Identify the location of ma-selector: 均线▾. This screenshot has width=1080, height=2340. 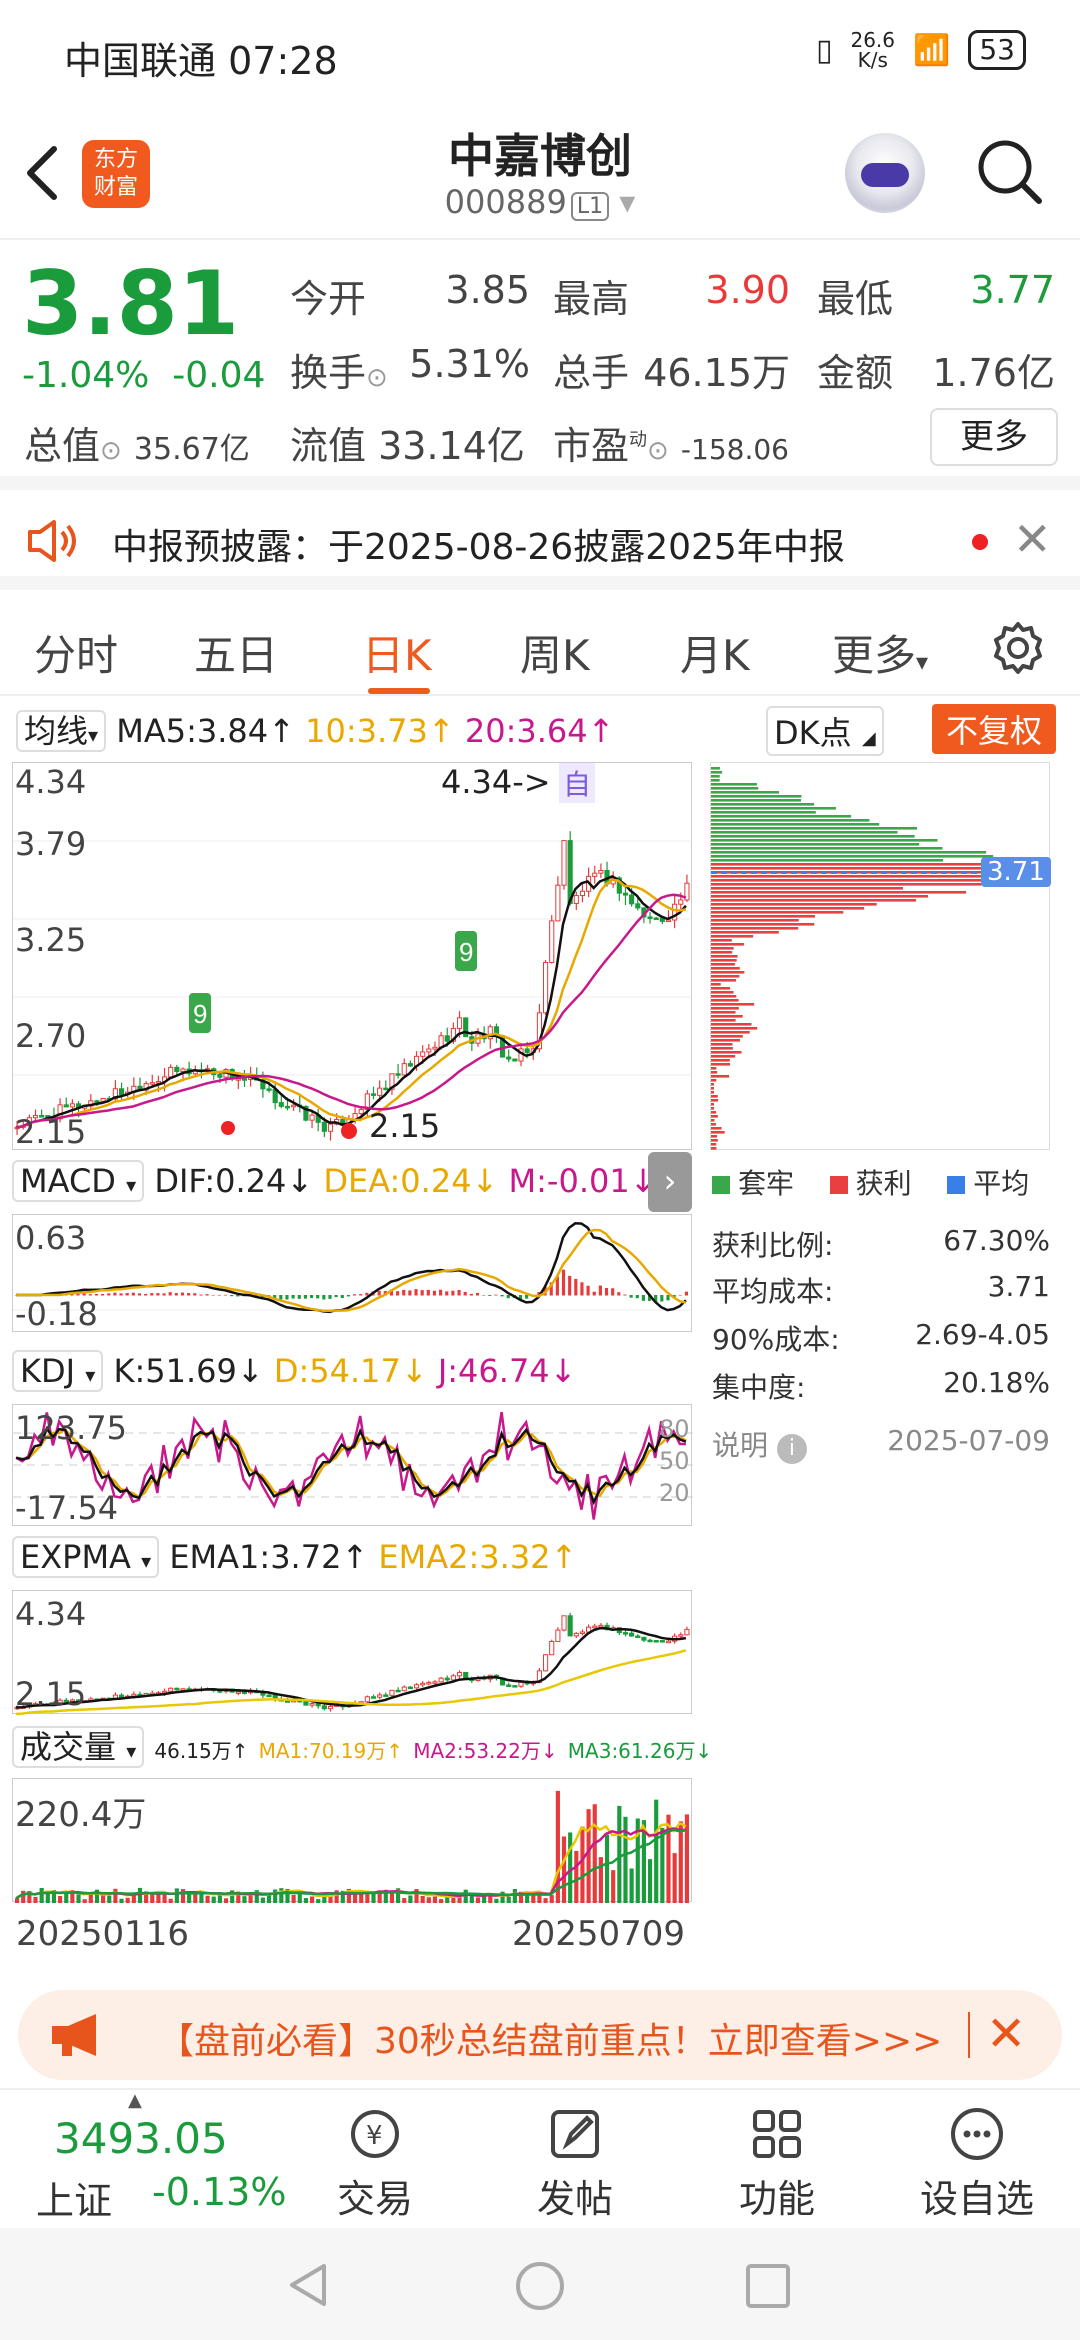
(61, 731).